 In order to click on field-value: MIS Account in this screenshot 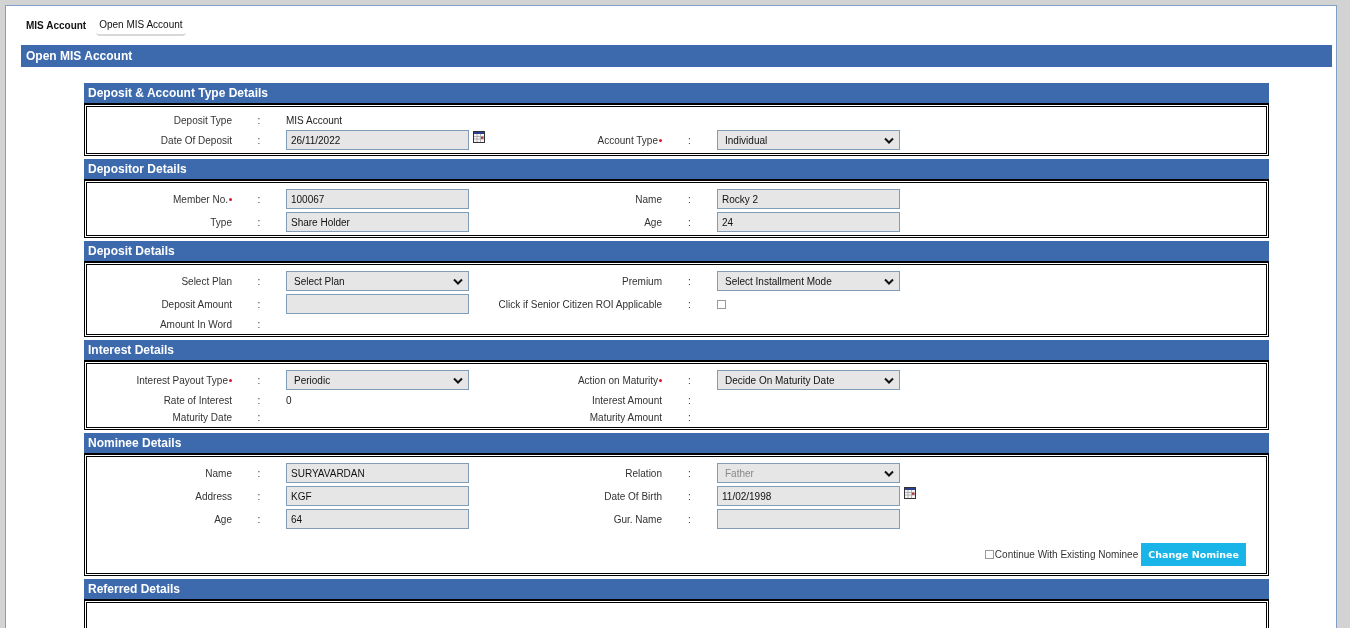, I will do `click(314, 120)`.